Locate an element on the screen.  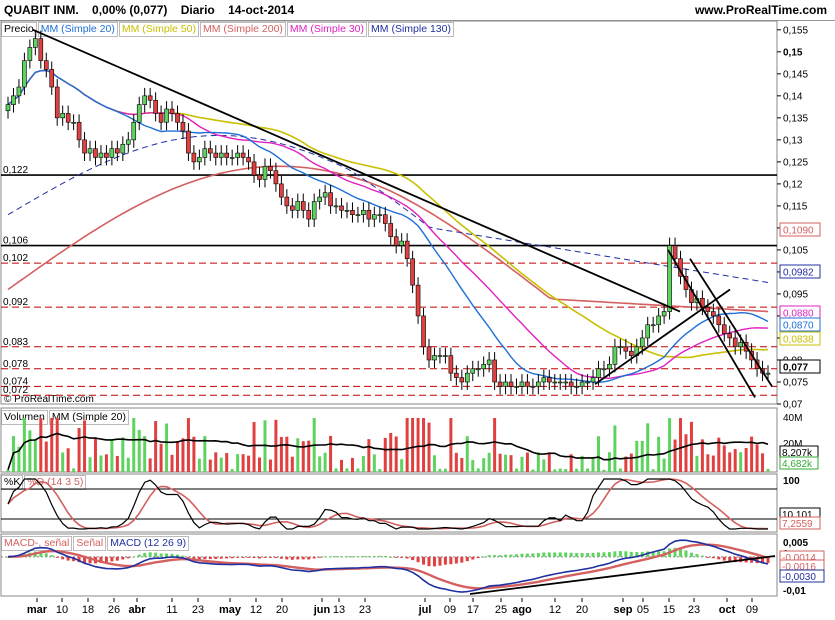
ma-value-label: 0,077 is located at coordinates (795, 368).